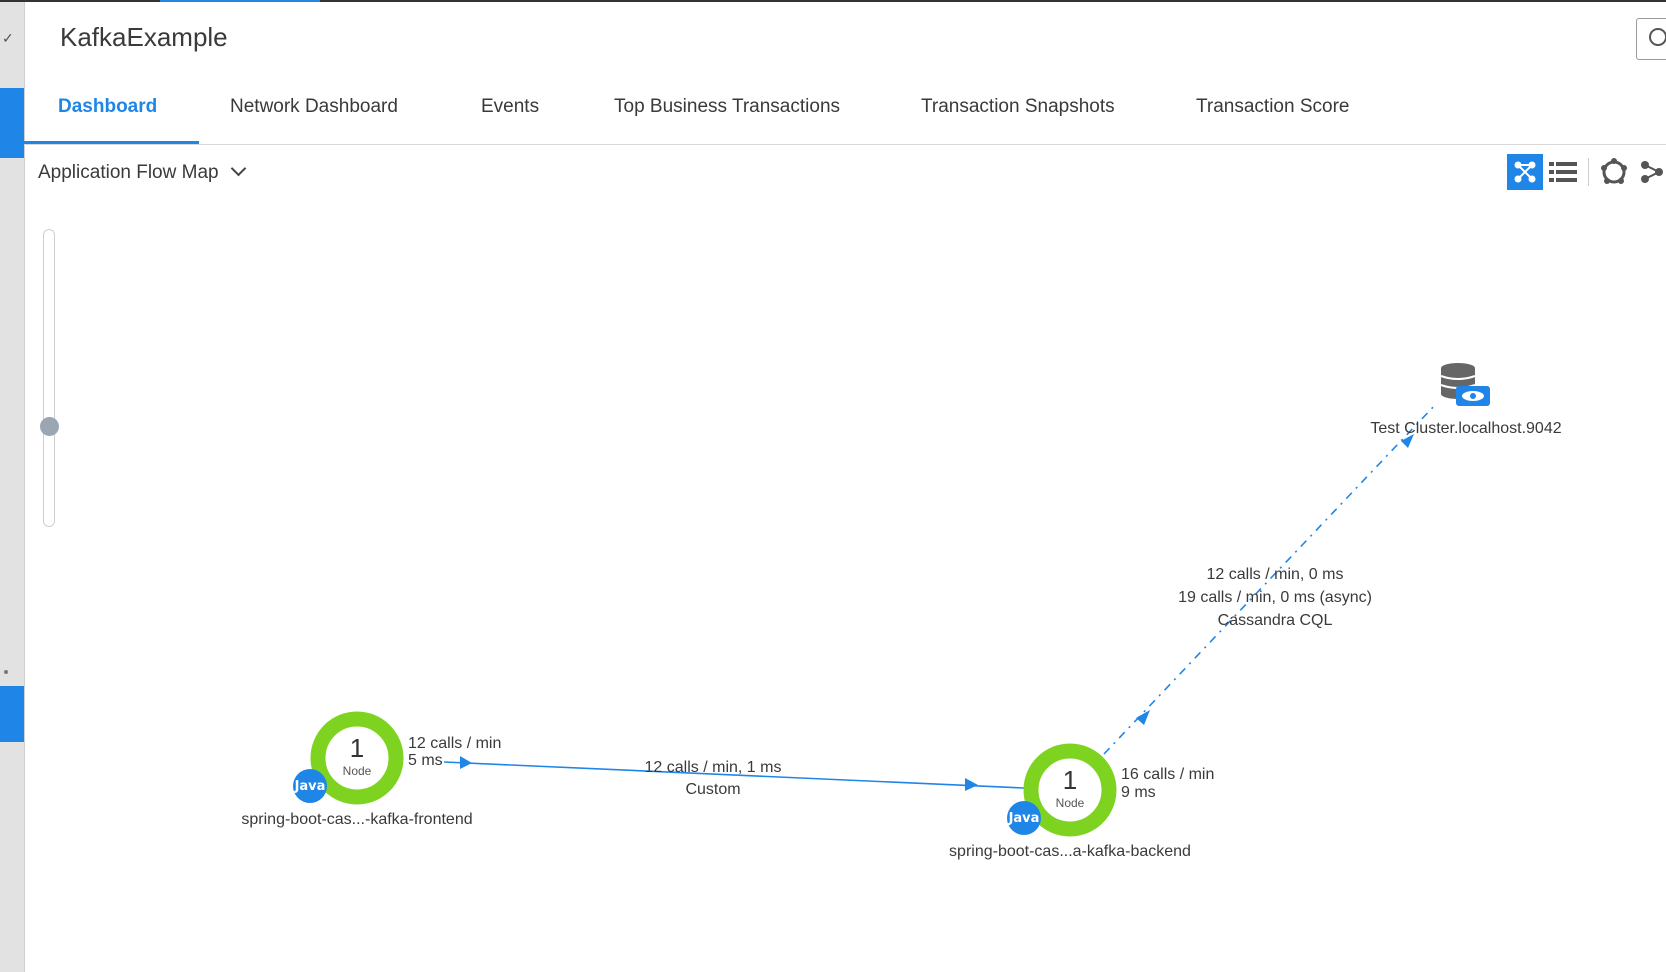 Image resolution: width=1666 pixels, height=972 pixels. I want to click on backend-calls: 16 calls / min, so click(1168, 774).